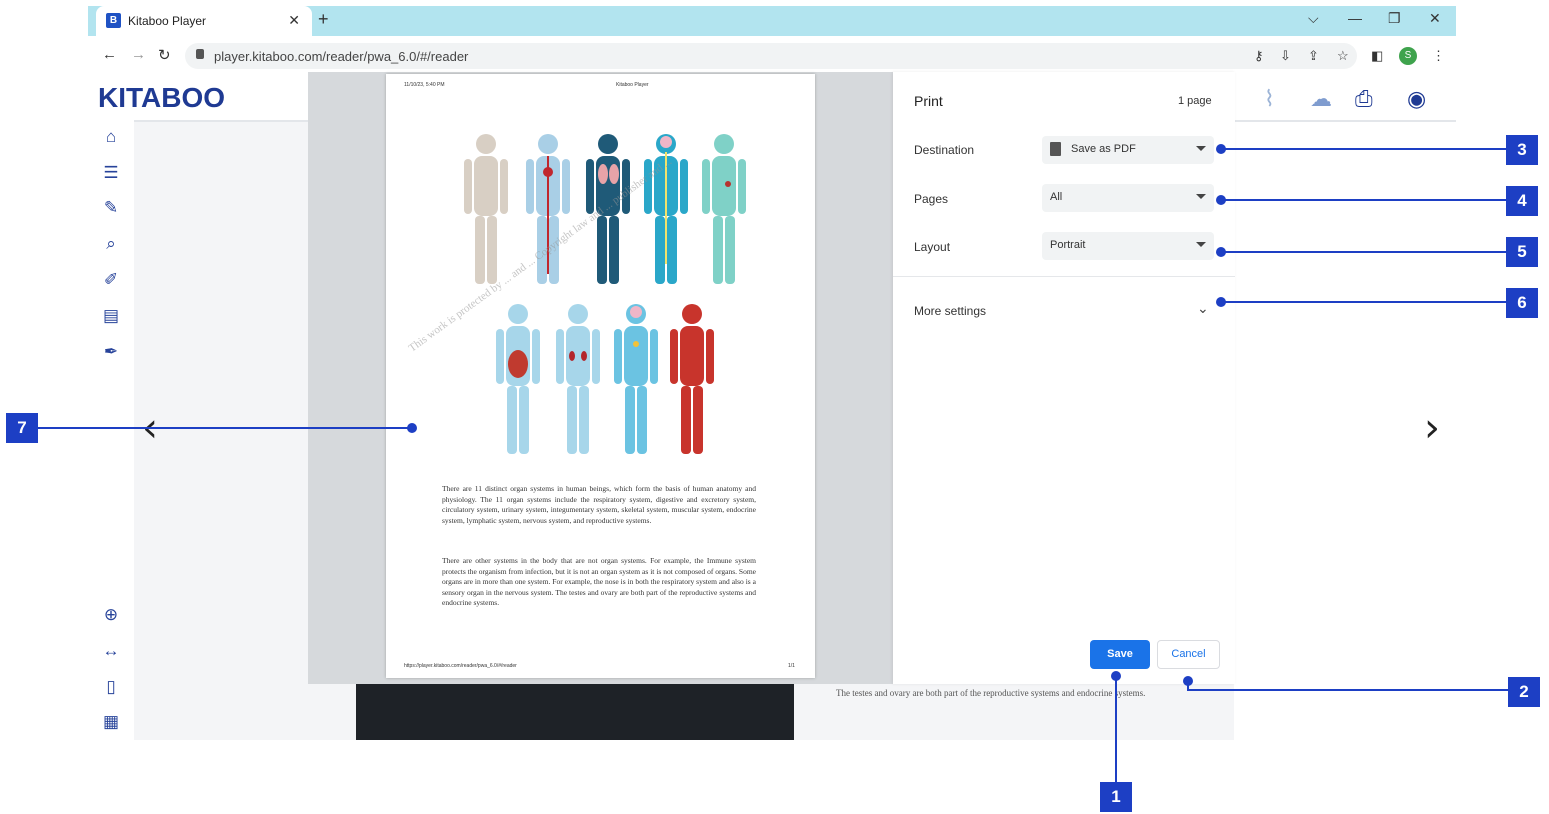  I want to click on annotation-badge-7: 7, so click(22, 428).